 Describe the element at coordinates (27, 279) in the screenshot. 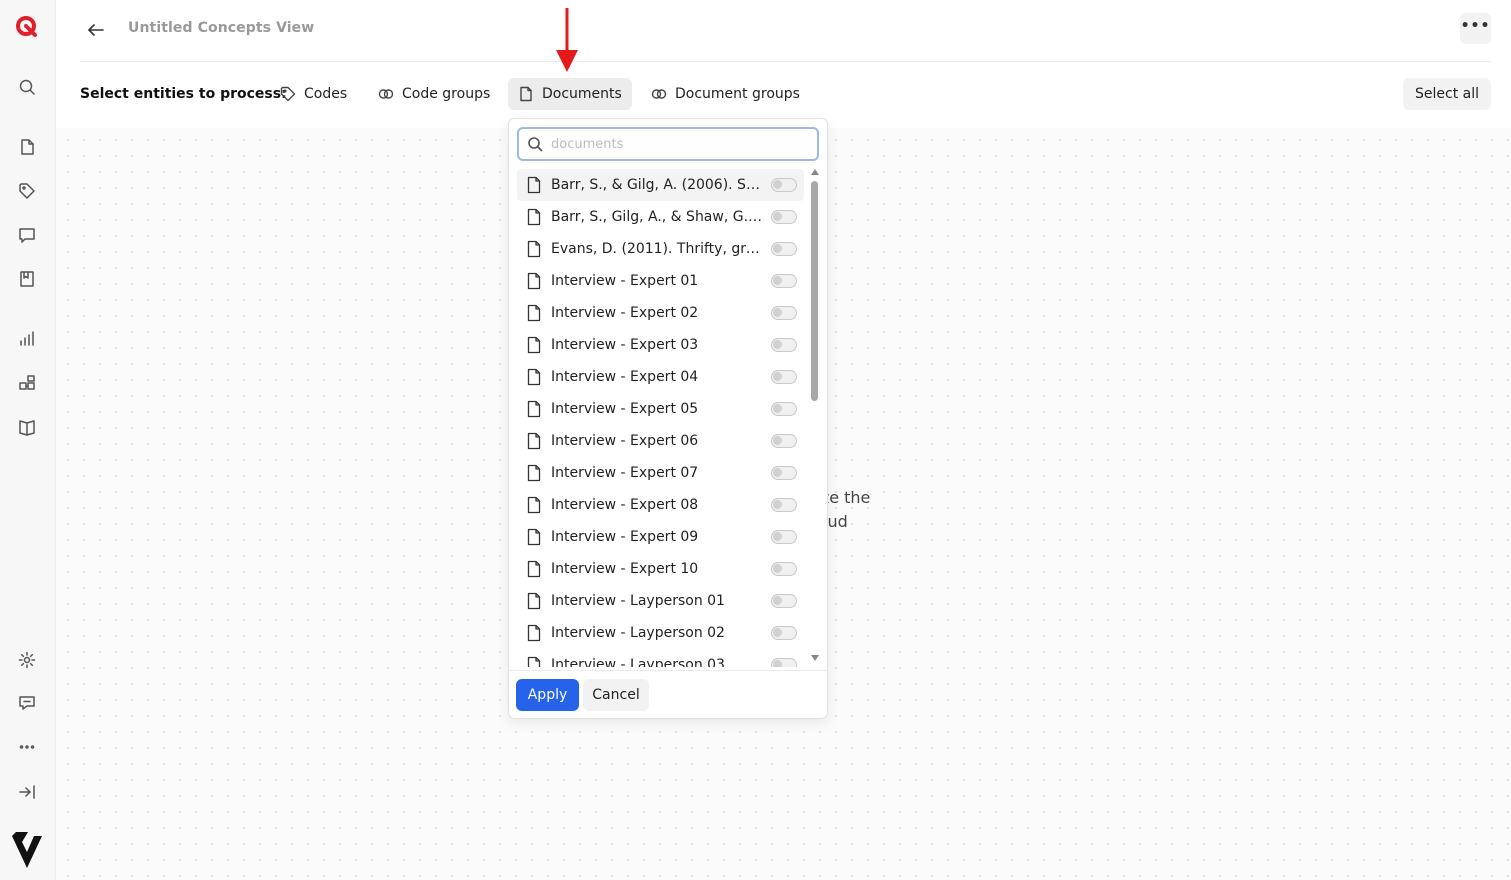

I see `memo-icon` at that location.